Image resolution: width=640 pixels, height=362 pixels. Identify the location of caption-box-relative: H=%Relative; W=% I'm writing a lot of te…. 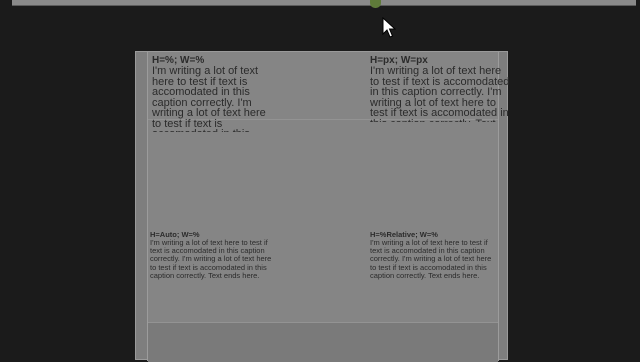
(431, 268).